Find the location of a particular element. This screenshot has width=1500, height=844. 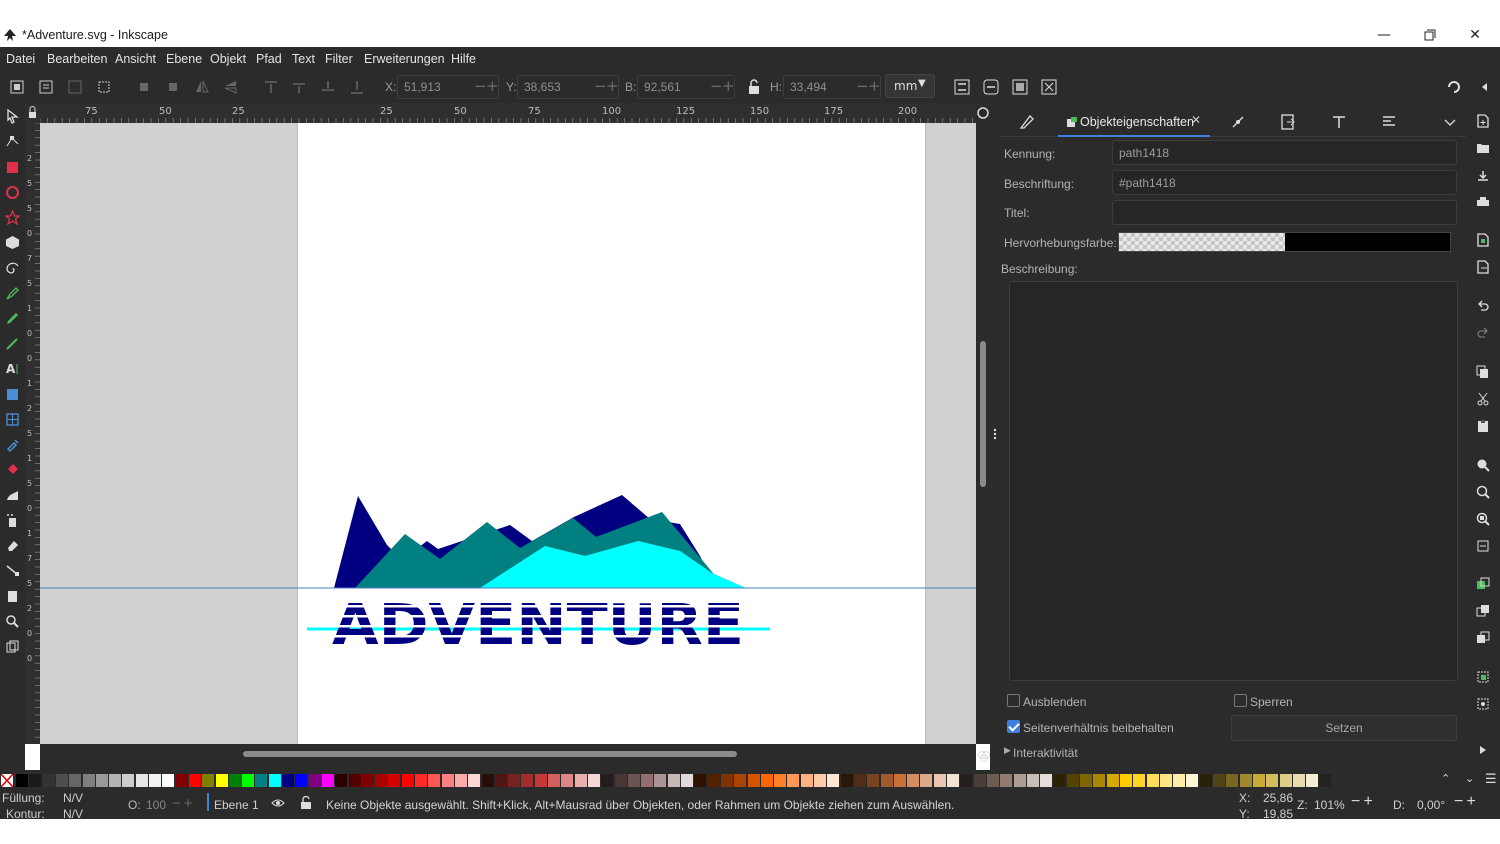

palette-menu-icon: ☰ is located at coordinates (1491, 779).